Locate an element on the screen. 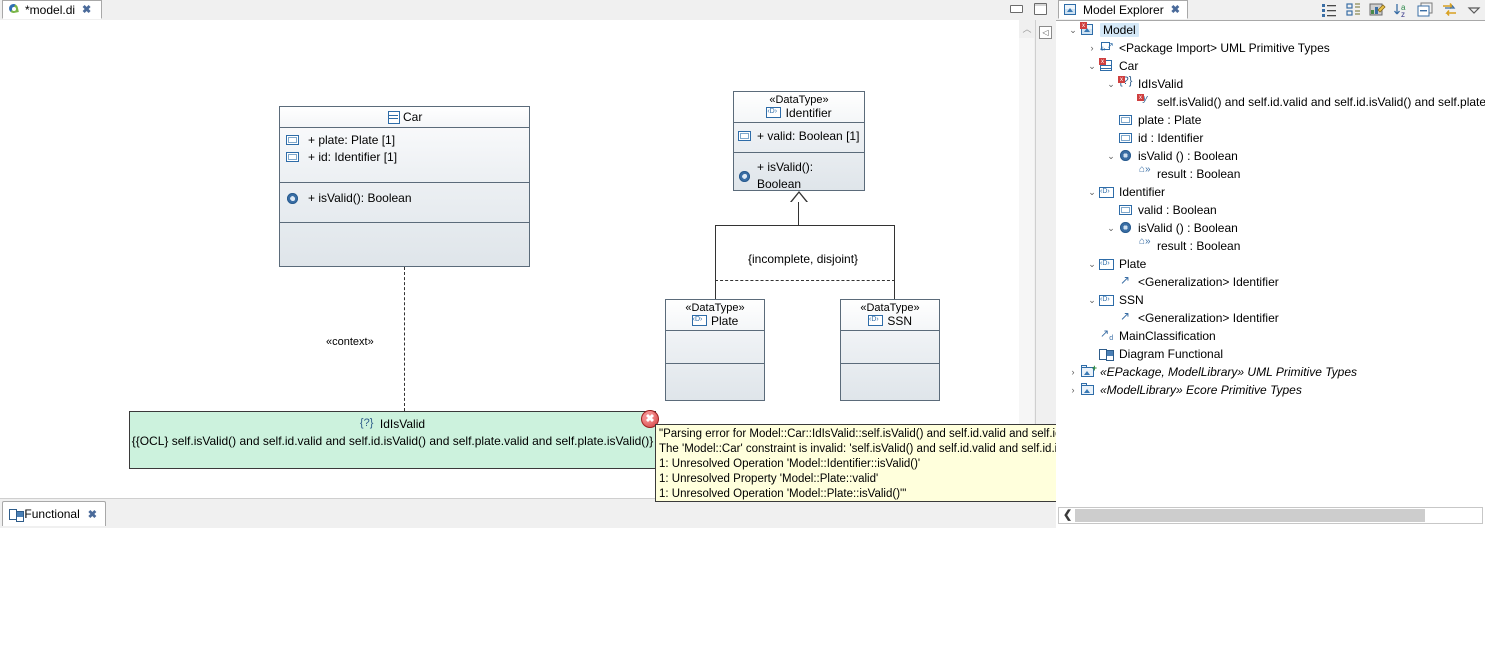  tree-item: ⌄ ‹D› Plate is located at coordinates (1270, 264).